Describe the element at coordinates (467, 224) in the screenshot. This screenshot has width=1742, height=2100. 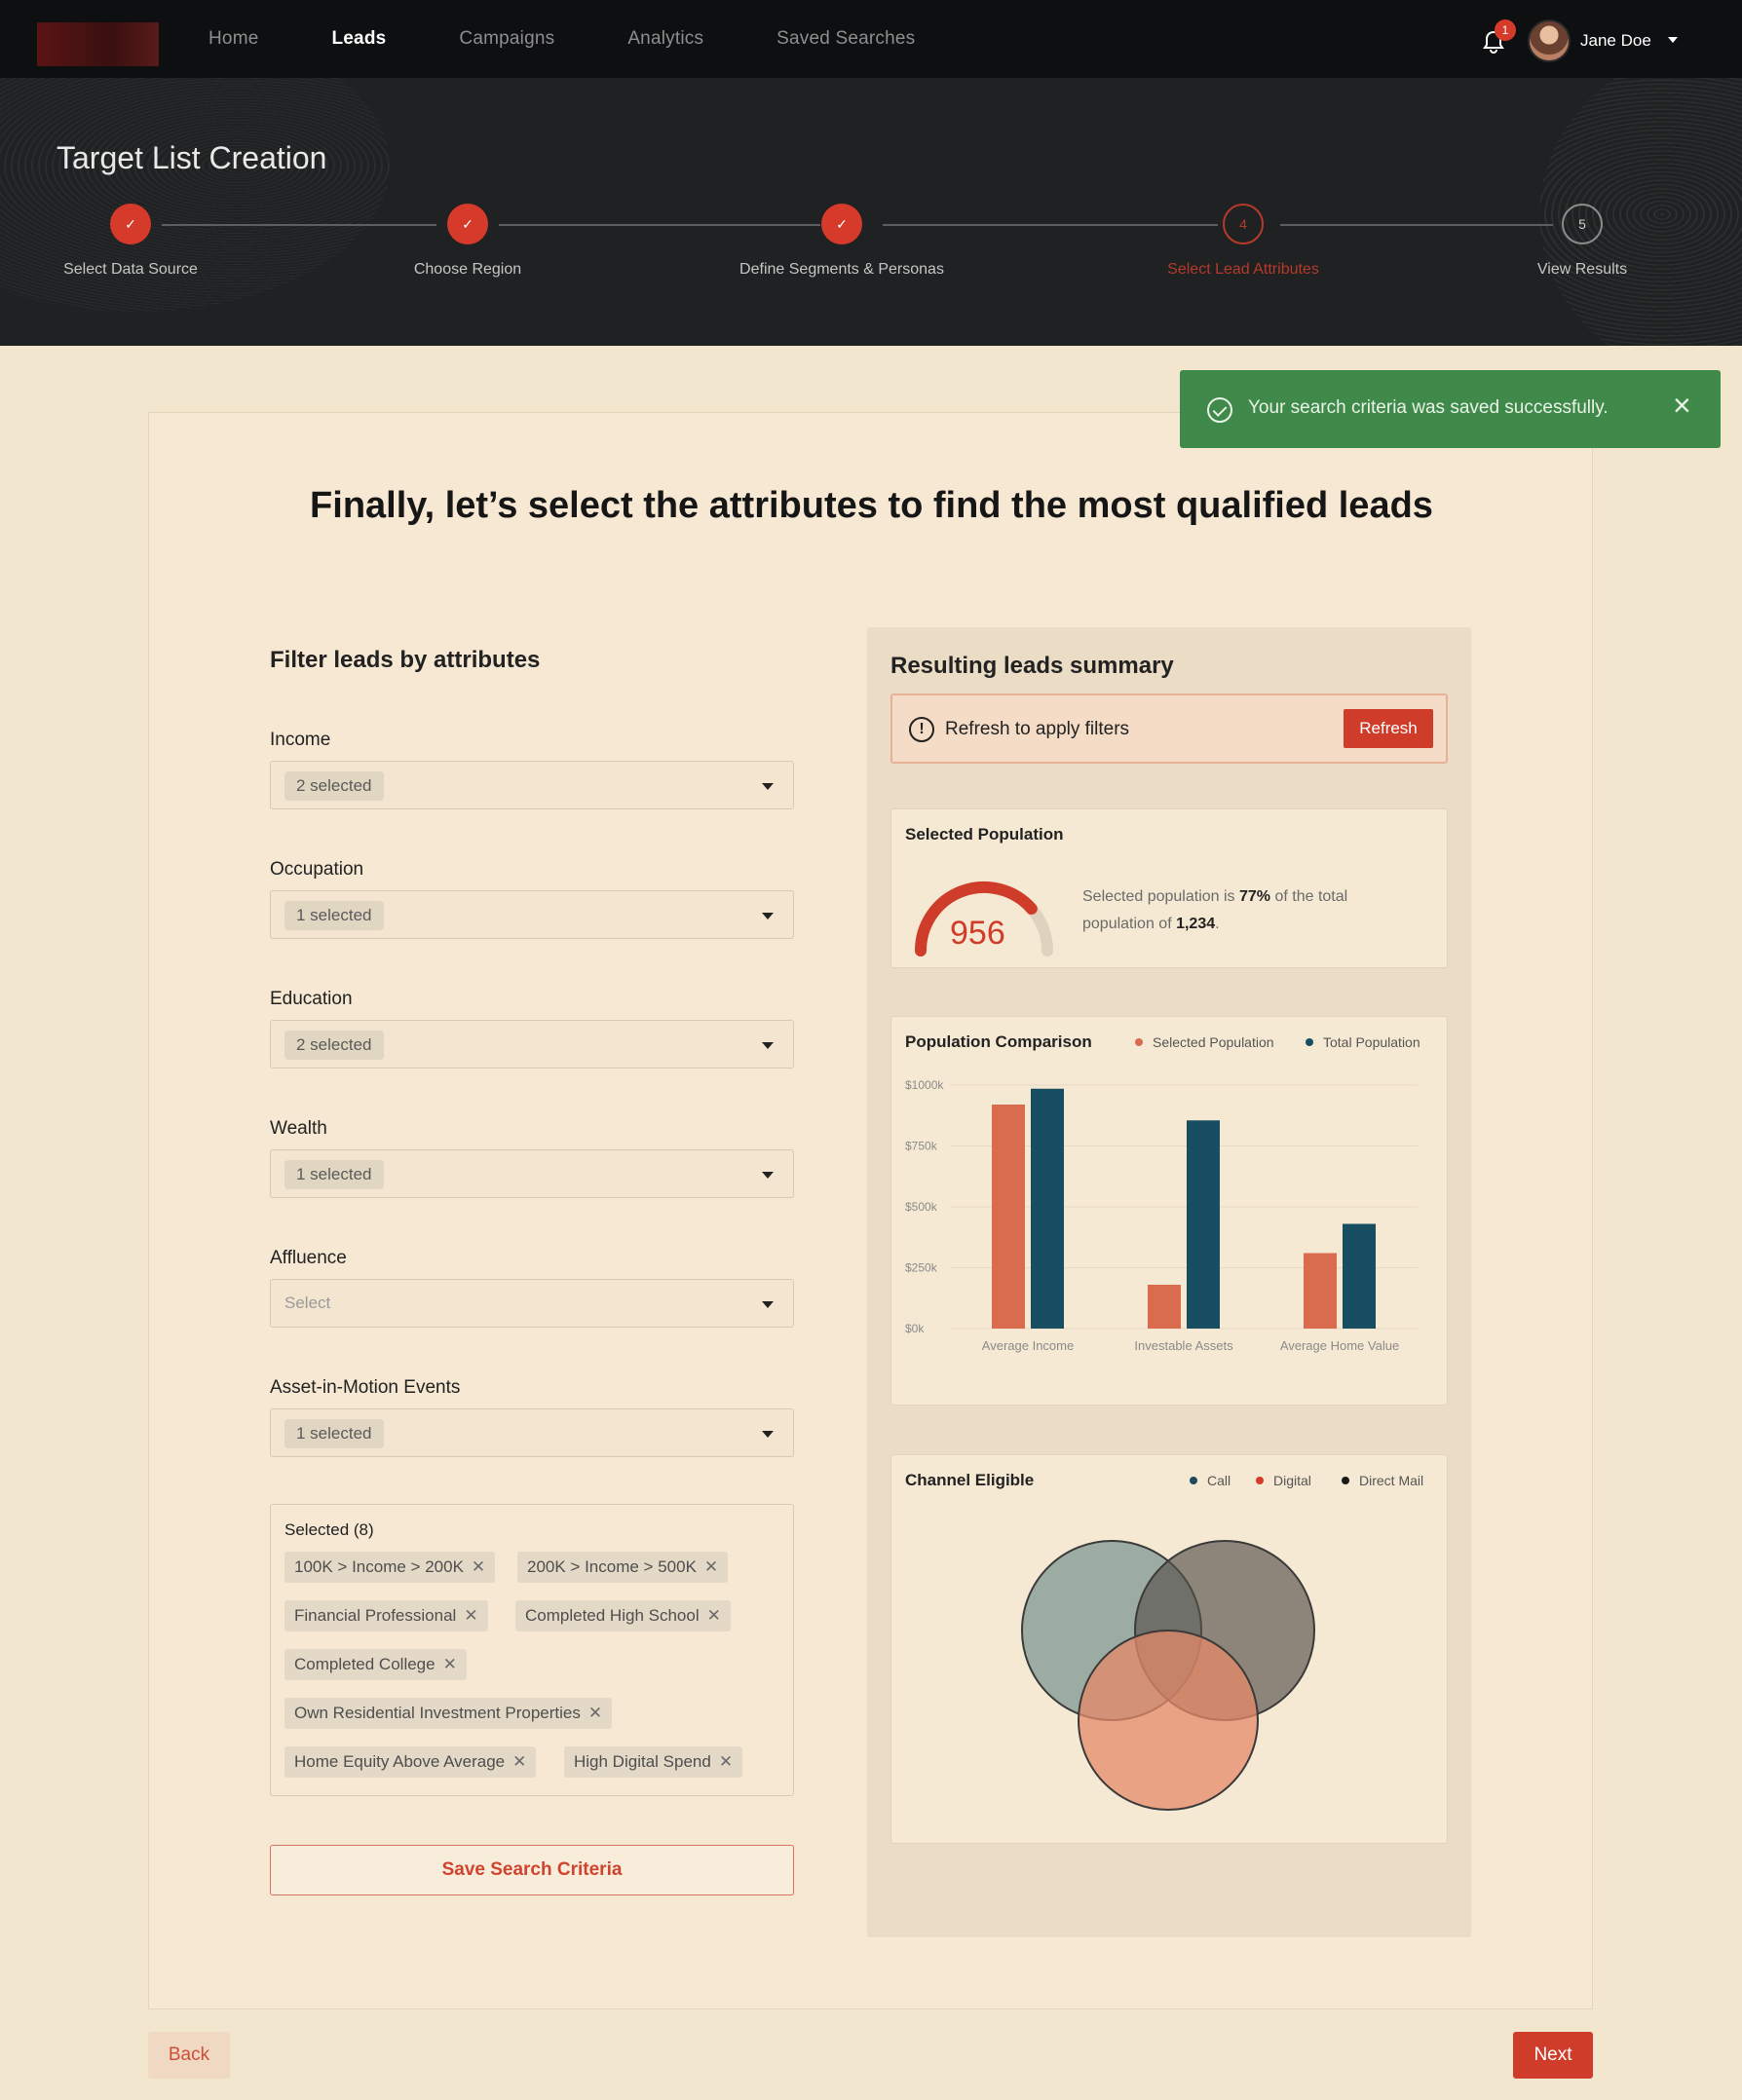
I see `step-2-check-icon: ✓` at that location.